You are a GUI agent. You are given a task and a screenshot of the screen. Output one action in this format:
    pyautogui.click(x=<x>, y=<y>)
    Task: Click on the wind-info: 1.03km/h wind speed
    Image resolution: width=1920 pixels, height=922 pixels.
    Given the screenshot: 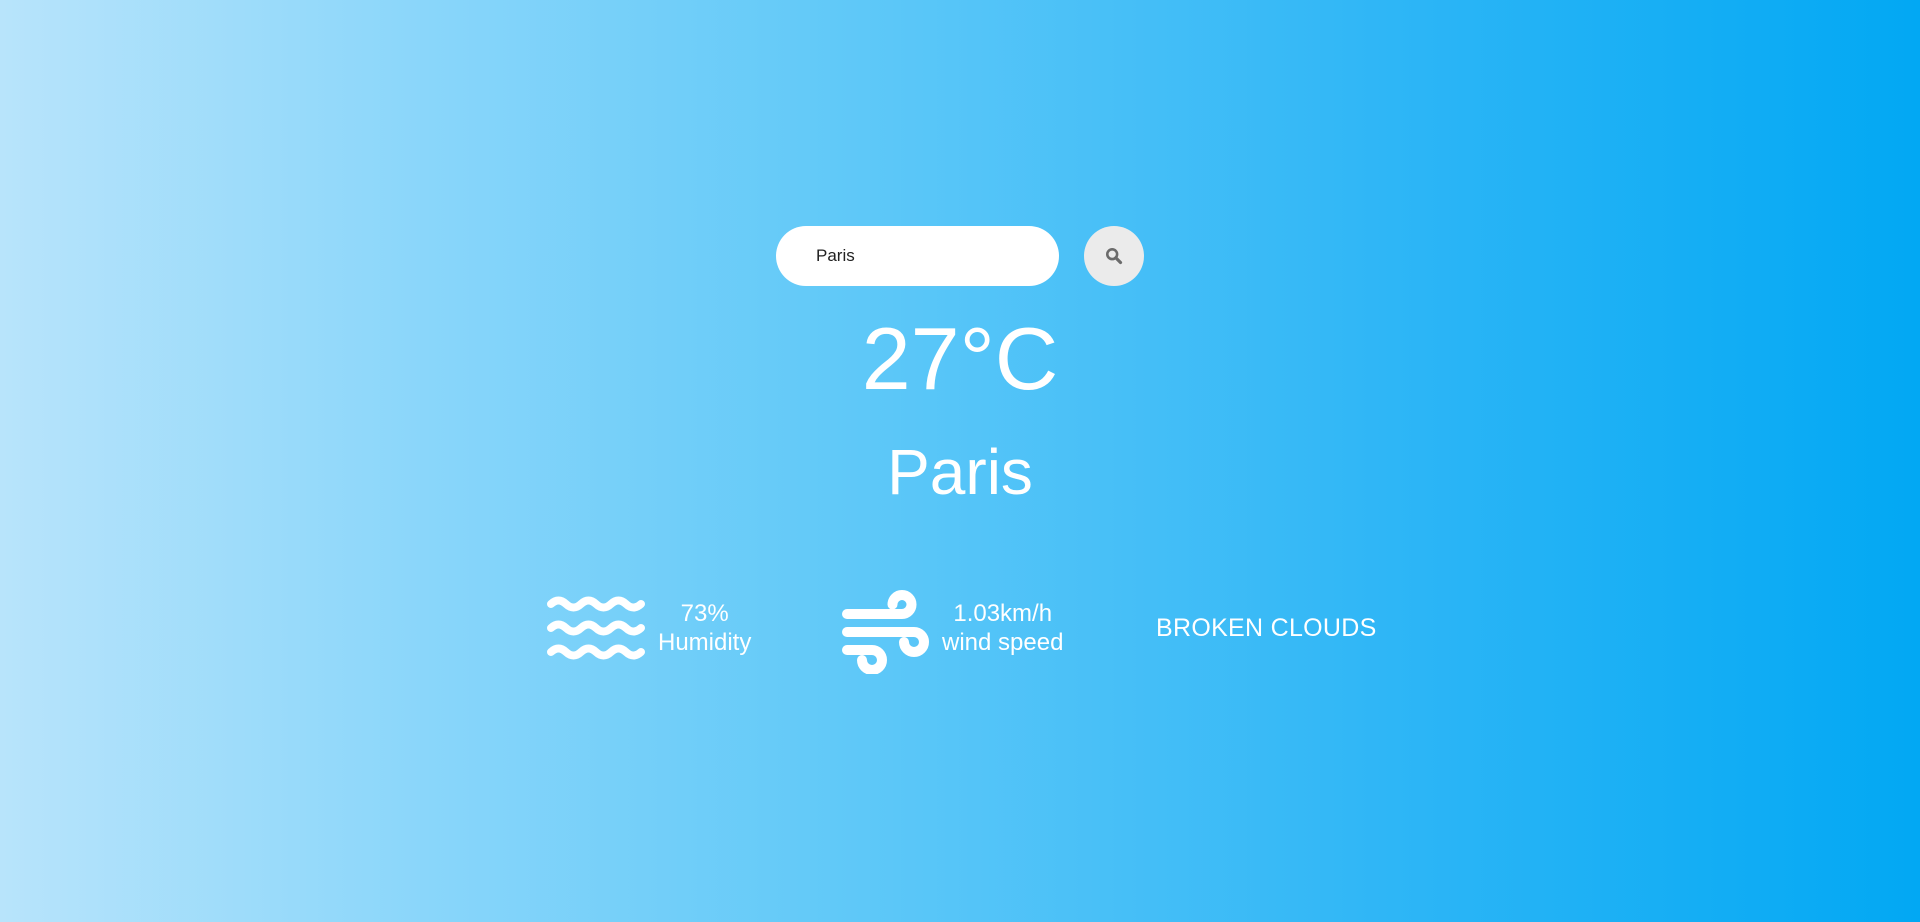 What is the action you would take?
    pyautogui.click(x=1002, y=628)
    